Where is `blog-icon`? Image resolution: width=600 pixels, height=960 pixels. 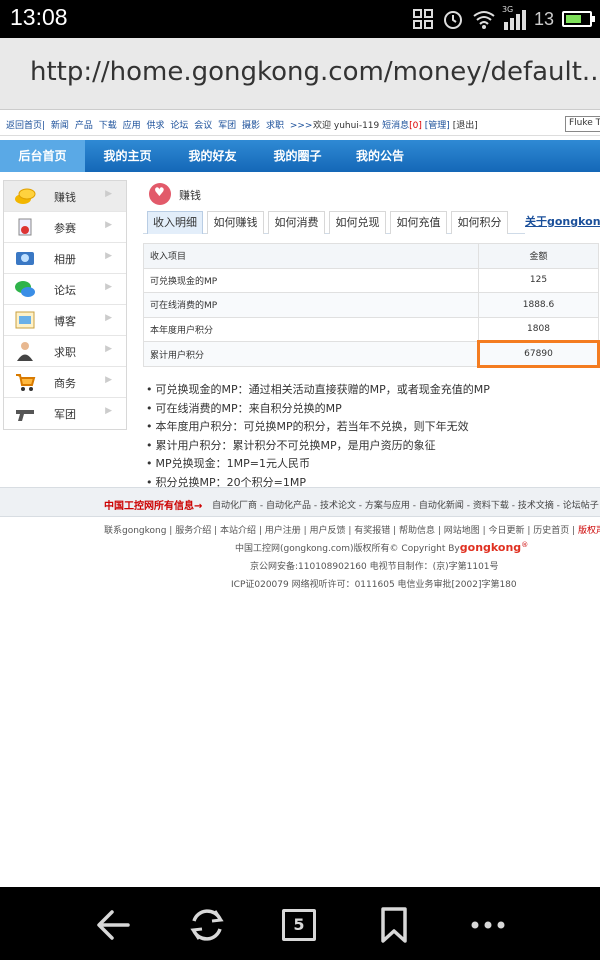
blog-icon is located at coordinates (25, 320).